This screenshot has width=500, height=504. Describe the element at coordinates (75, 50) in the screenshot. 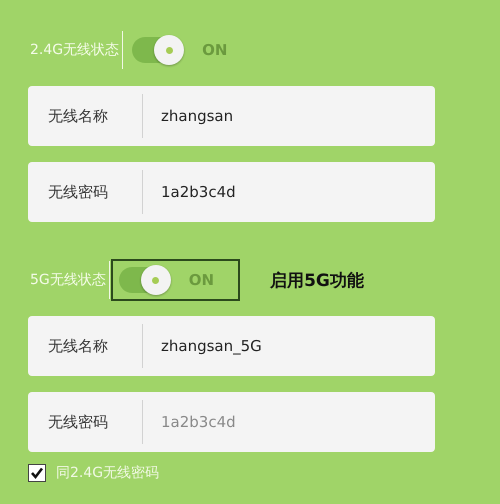

I see `status-label: 2.4G无线状态` at that location.